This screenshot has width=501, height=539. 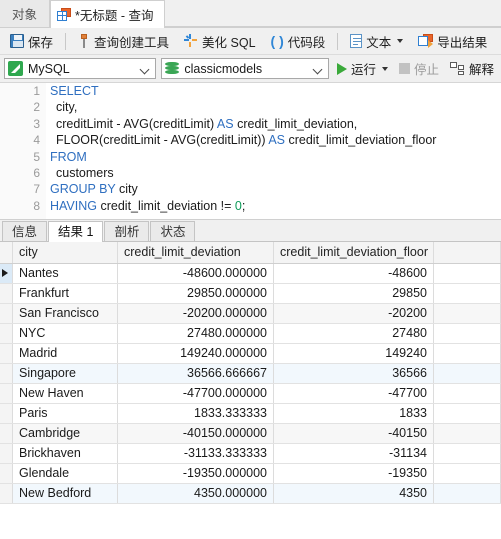 I want to click on cell-credit-limit-deviation-floor: 27480, so click(x=353, y=333).